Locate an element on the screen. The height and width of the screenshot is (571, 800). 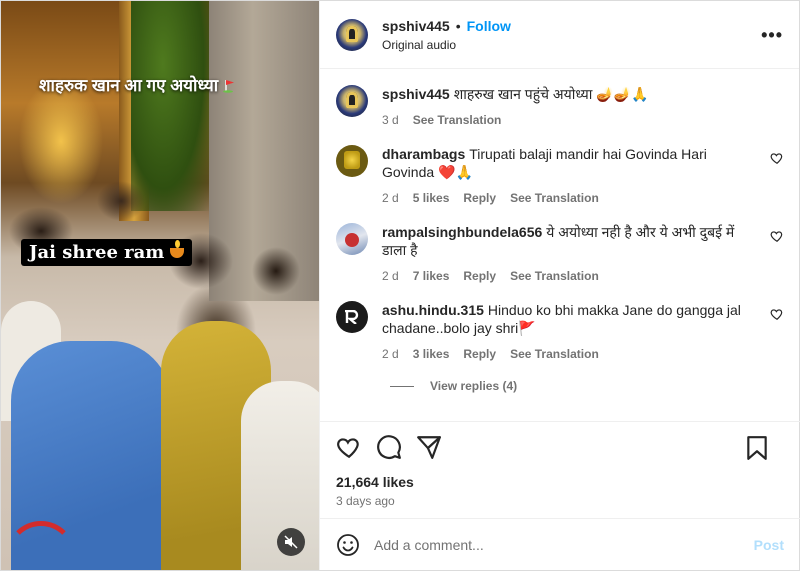
brand-r-logo-icon is located at coordinates (352, 317).